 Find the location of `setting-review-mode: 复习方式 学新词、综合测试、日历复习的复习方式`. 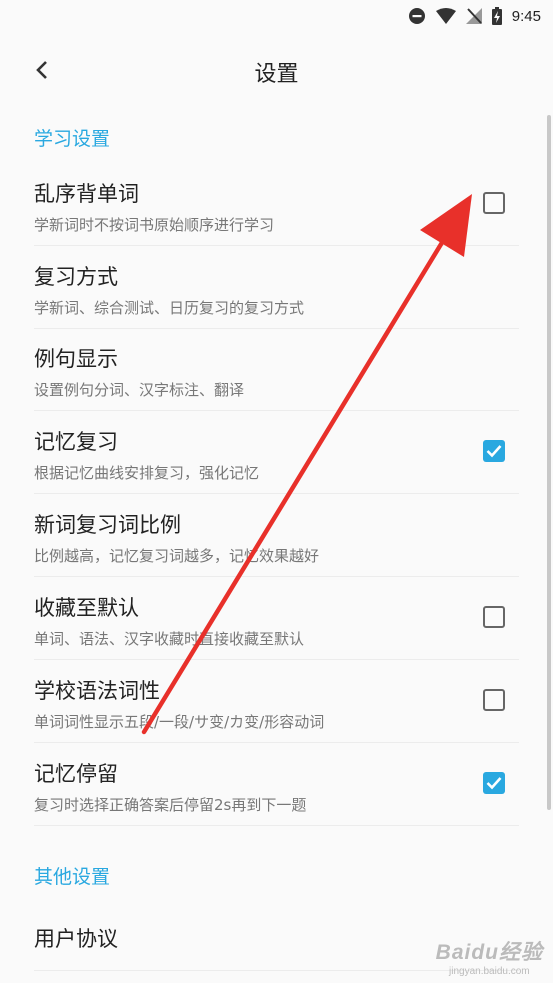

setting-review-mode: 复习方式 学新词、综合测试、日历复习的复习方式 is located at coordinates (276, 288).